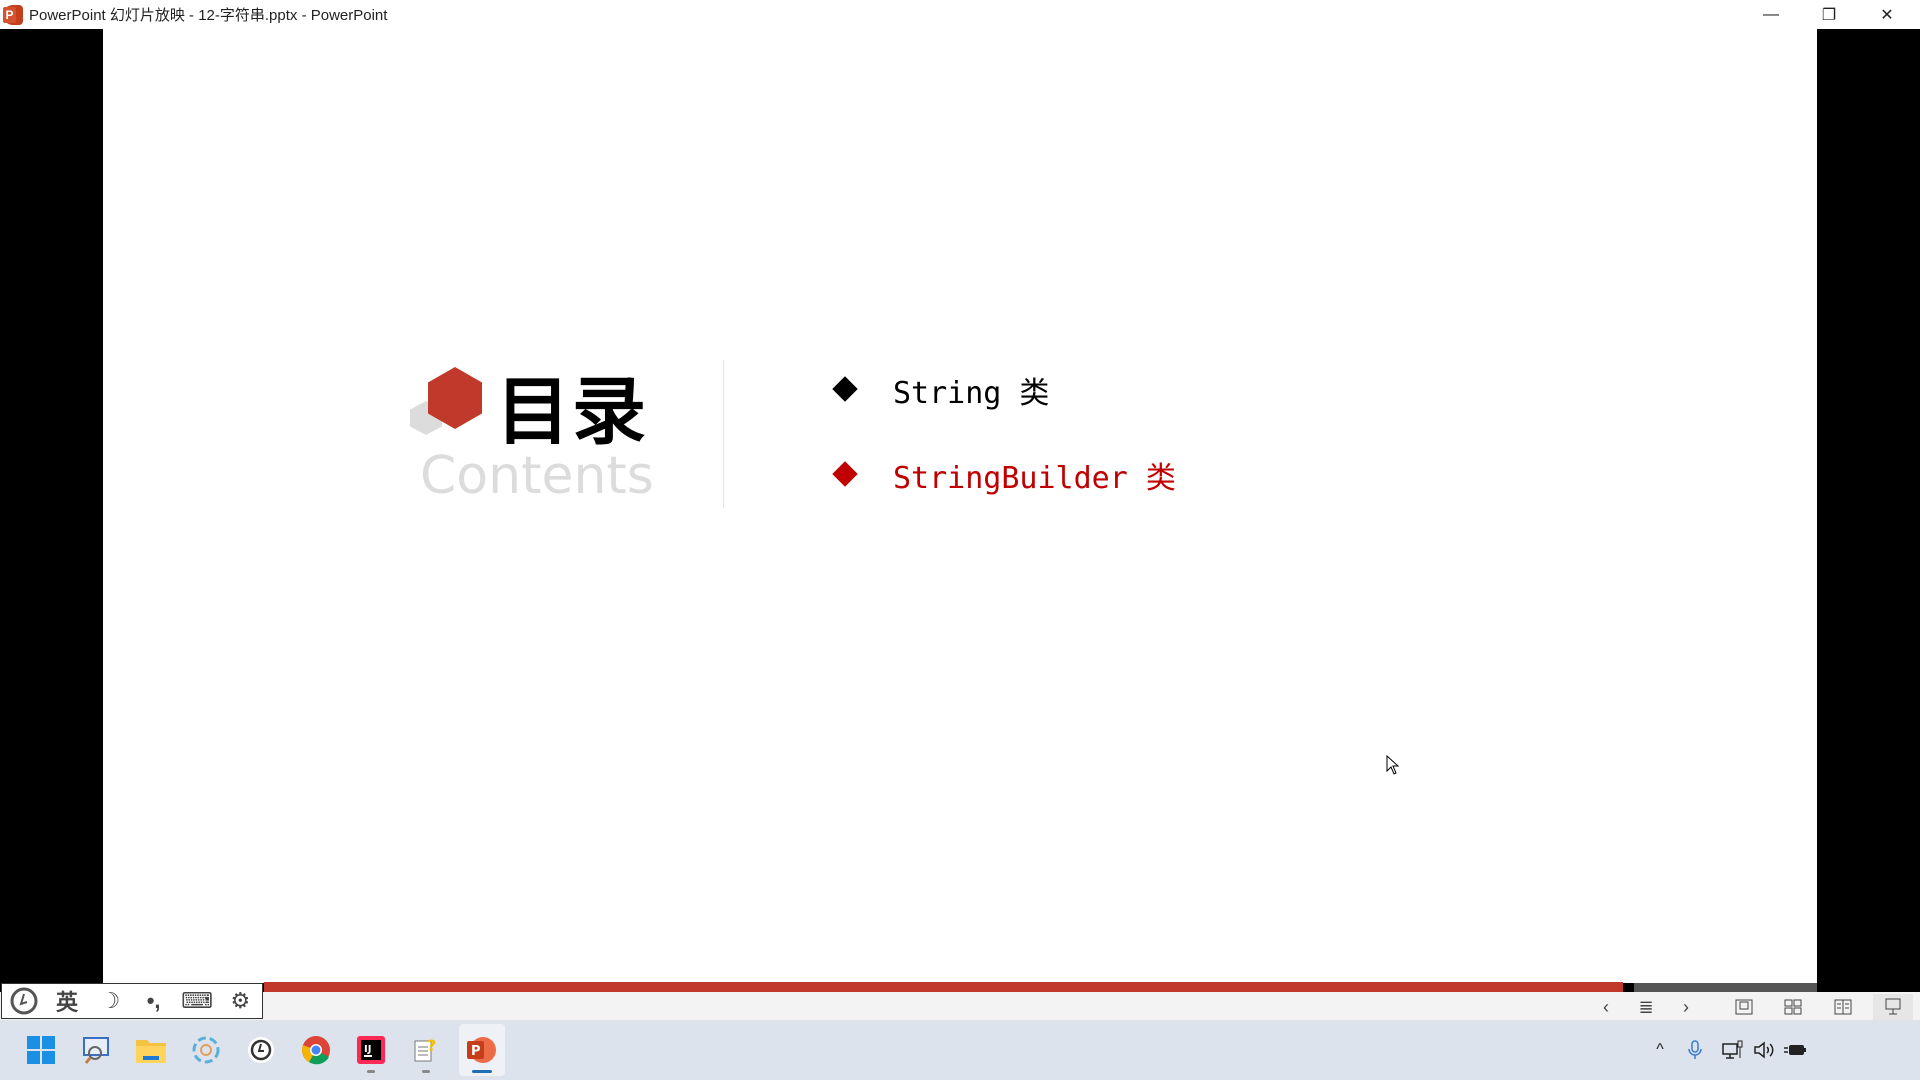  Describe the element at coordinates (367, 1049) in the screenshot. I see `svg-text: IJ` at that location.